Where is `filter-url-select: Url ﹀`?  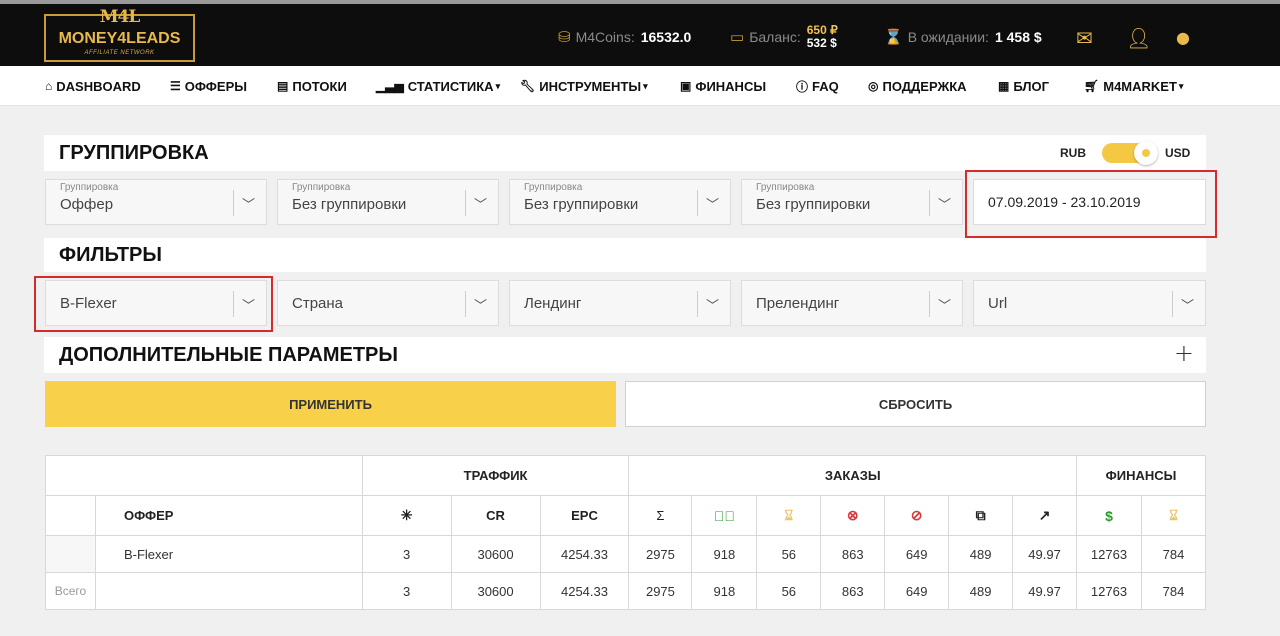
filter-url-select: Url ﹀ is located at coordinates (1089, 303).